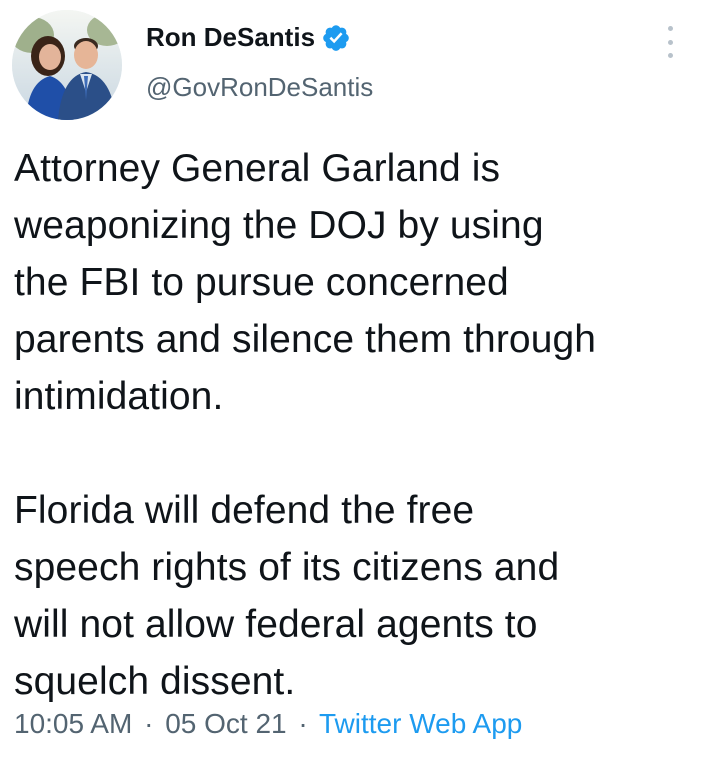 The image size is (702, 767). I want to click on tweet-source-link: Twitter Web App, so click(420, 723).